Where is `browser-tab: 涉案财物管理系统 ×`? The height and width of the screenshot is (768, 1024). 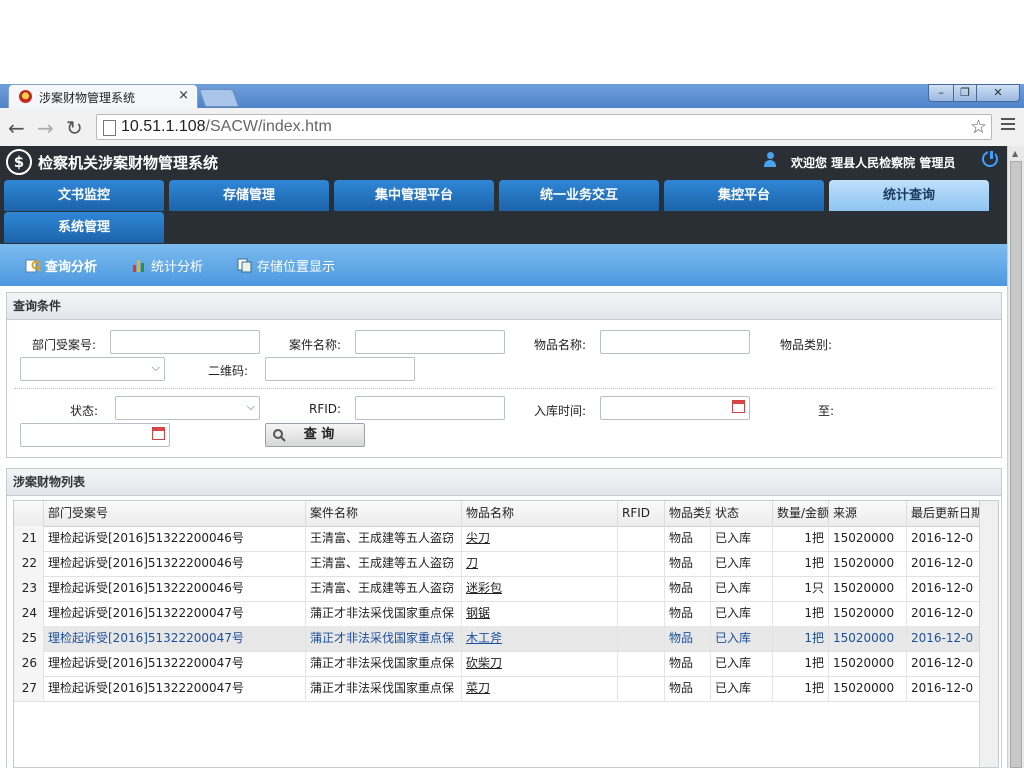 browser-tab: 涉案财物管理系统 × is located at coordinates (103, 96).